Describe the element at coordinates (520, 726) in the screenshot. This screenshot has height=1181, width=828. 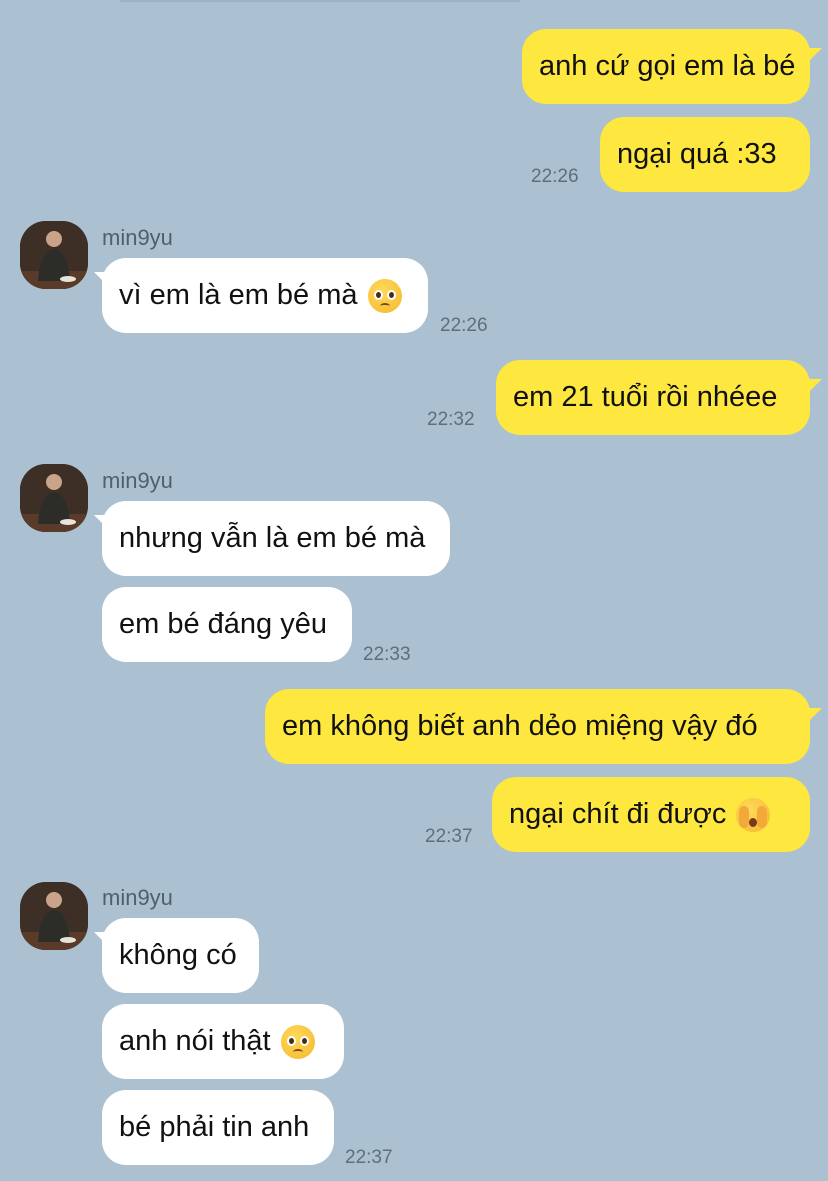
I see `message-text: em không biết anh dẻo miệng vậy đó` at that location.